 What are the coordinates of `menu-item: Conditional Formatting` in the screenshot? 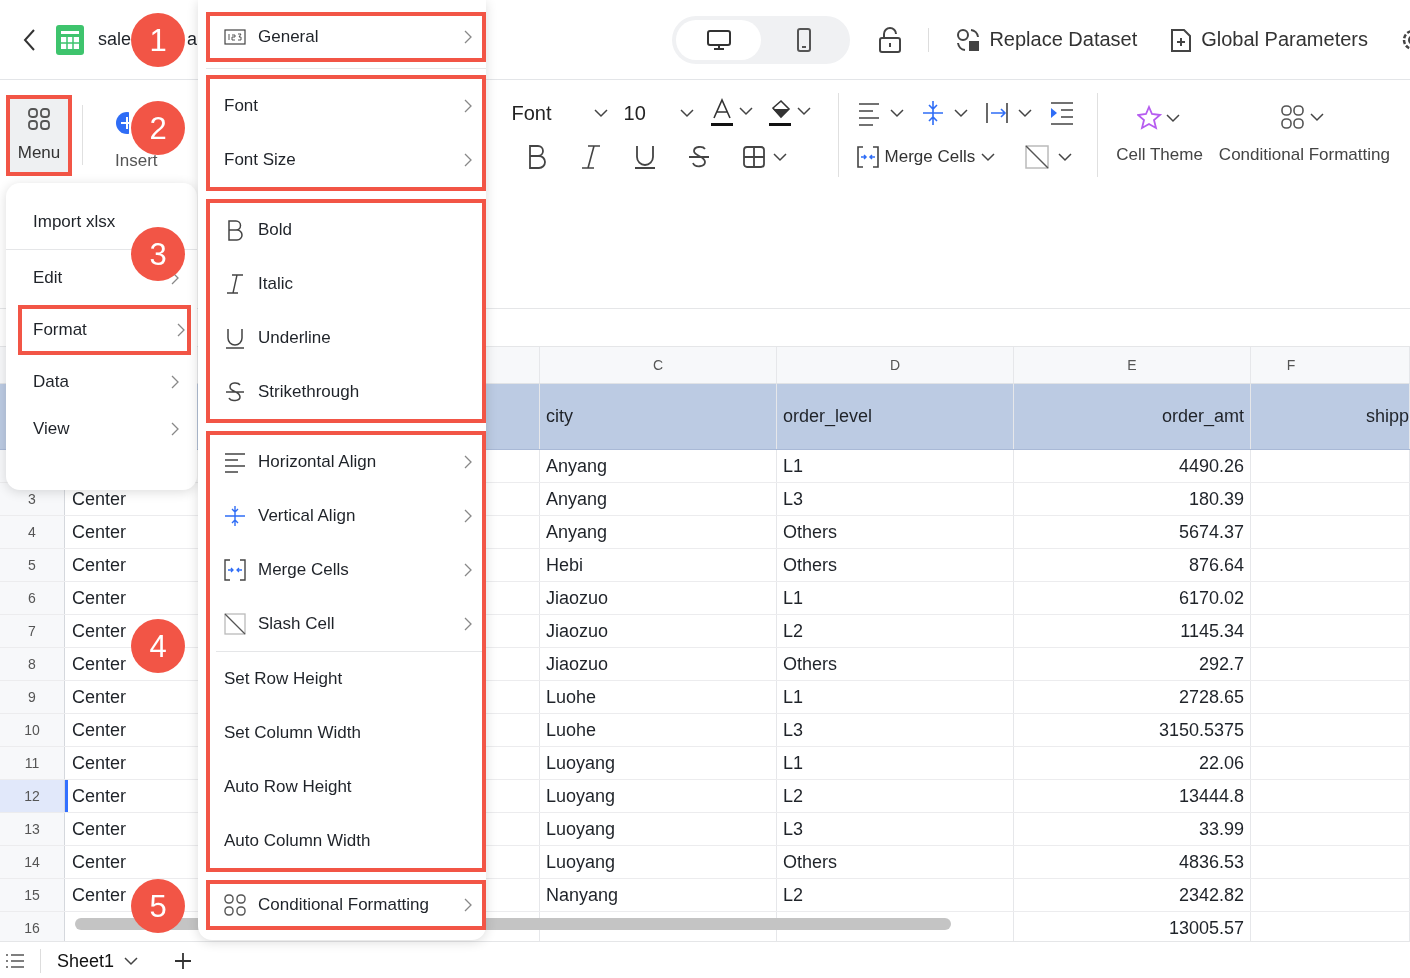 It's located at (346, 905).